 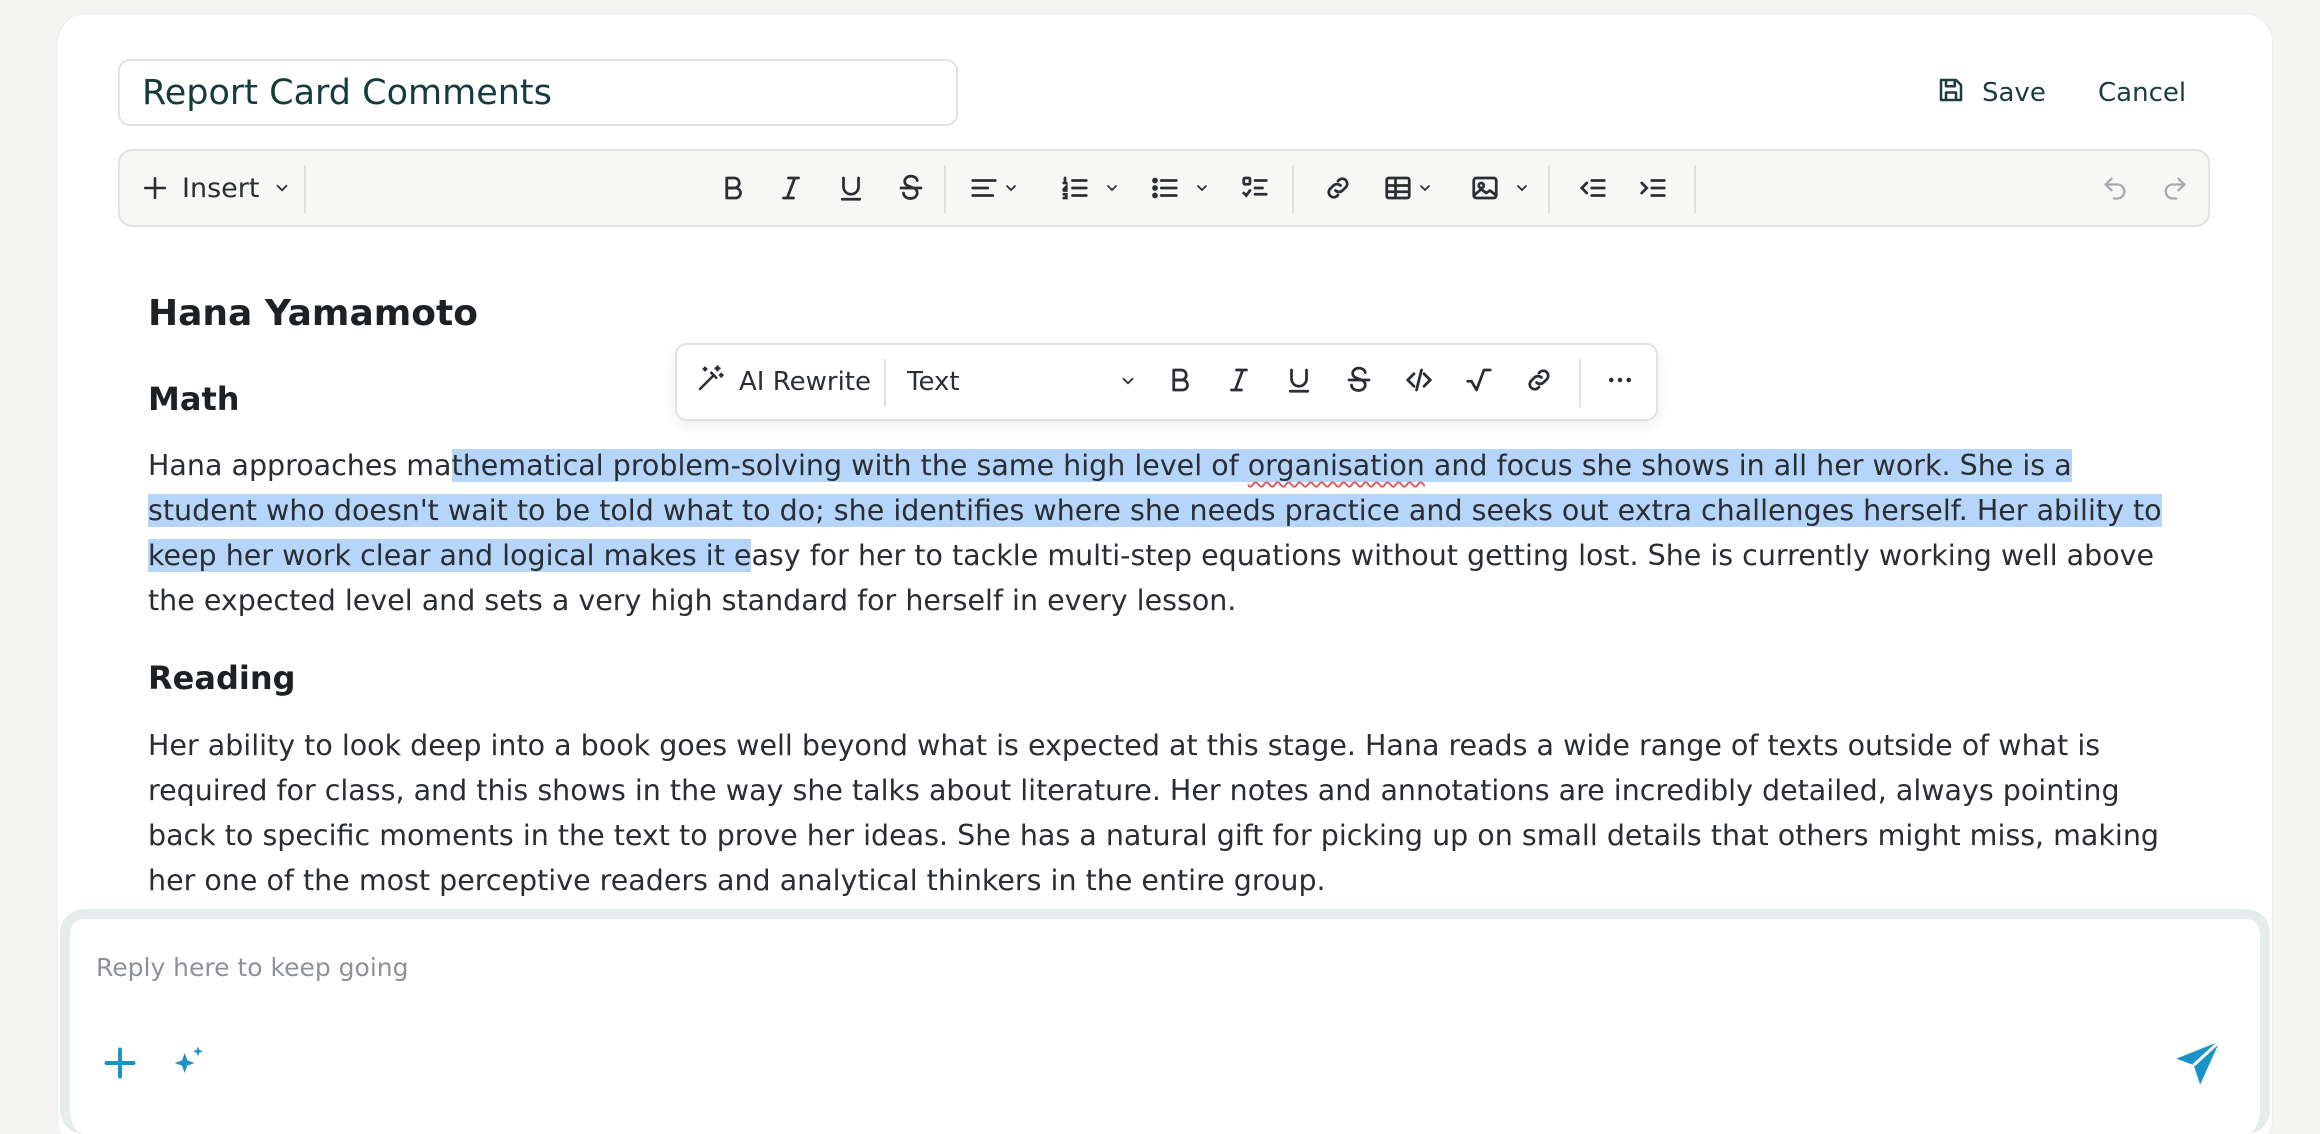 I want to click on formatting-toolbar: Insert, so click(x=1164, y=188).